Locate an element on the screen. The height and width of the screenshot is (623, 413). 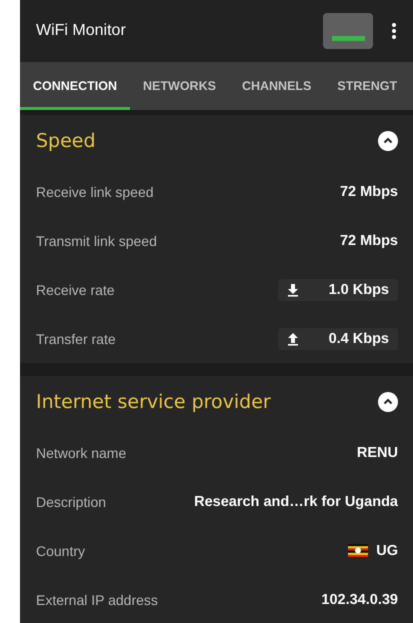
row-value: 0.4 Kbps is located at coordinates (358, 338).